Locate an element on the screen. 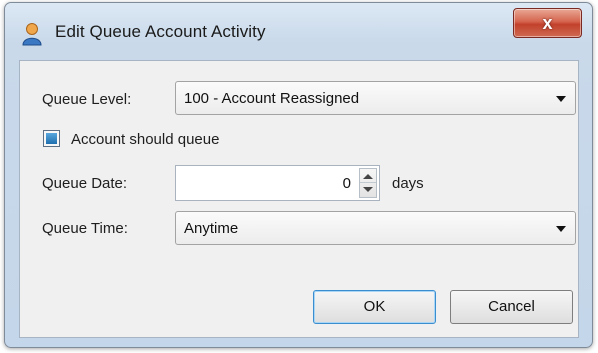 The height and width of the screenshot is (353, 598). ok-button: OK is located at coordinates (374, 307).